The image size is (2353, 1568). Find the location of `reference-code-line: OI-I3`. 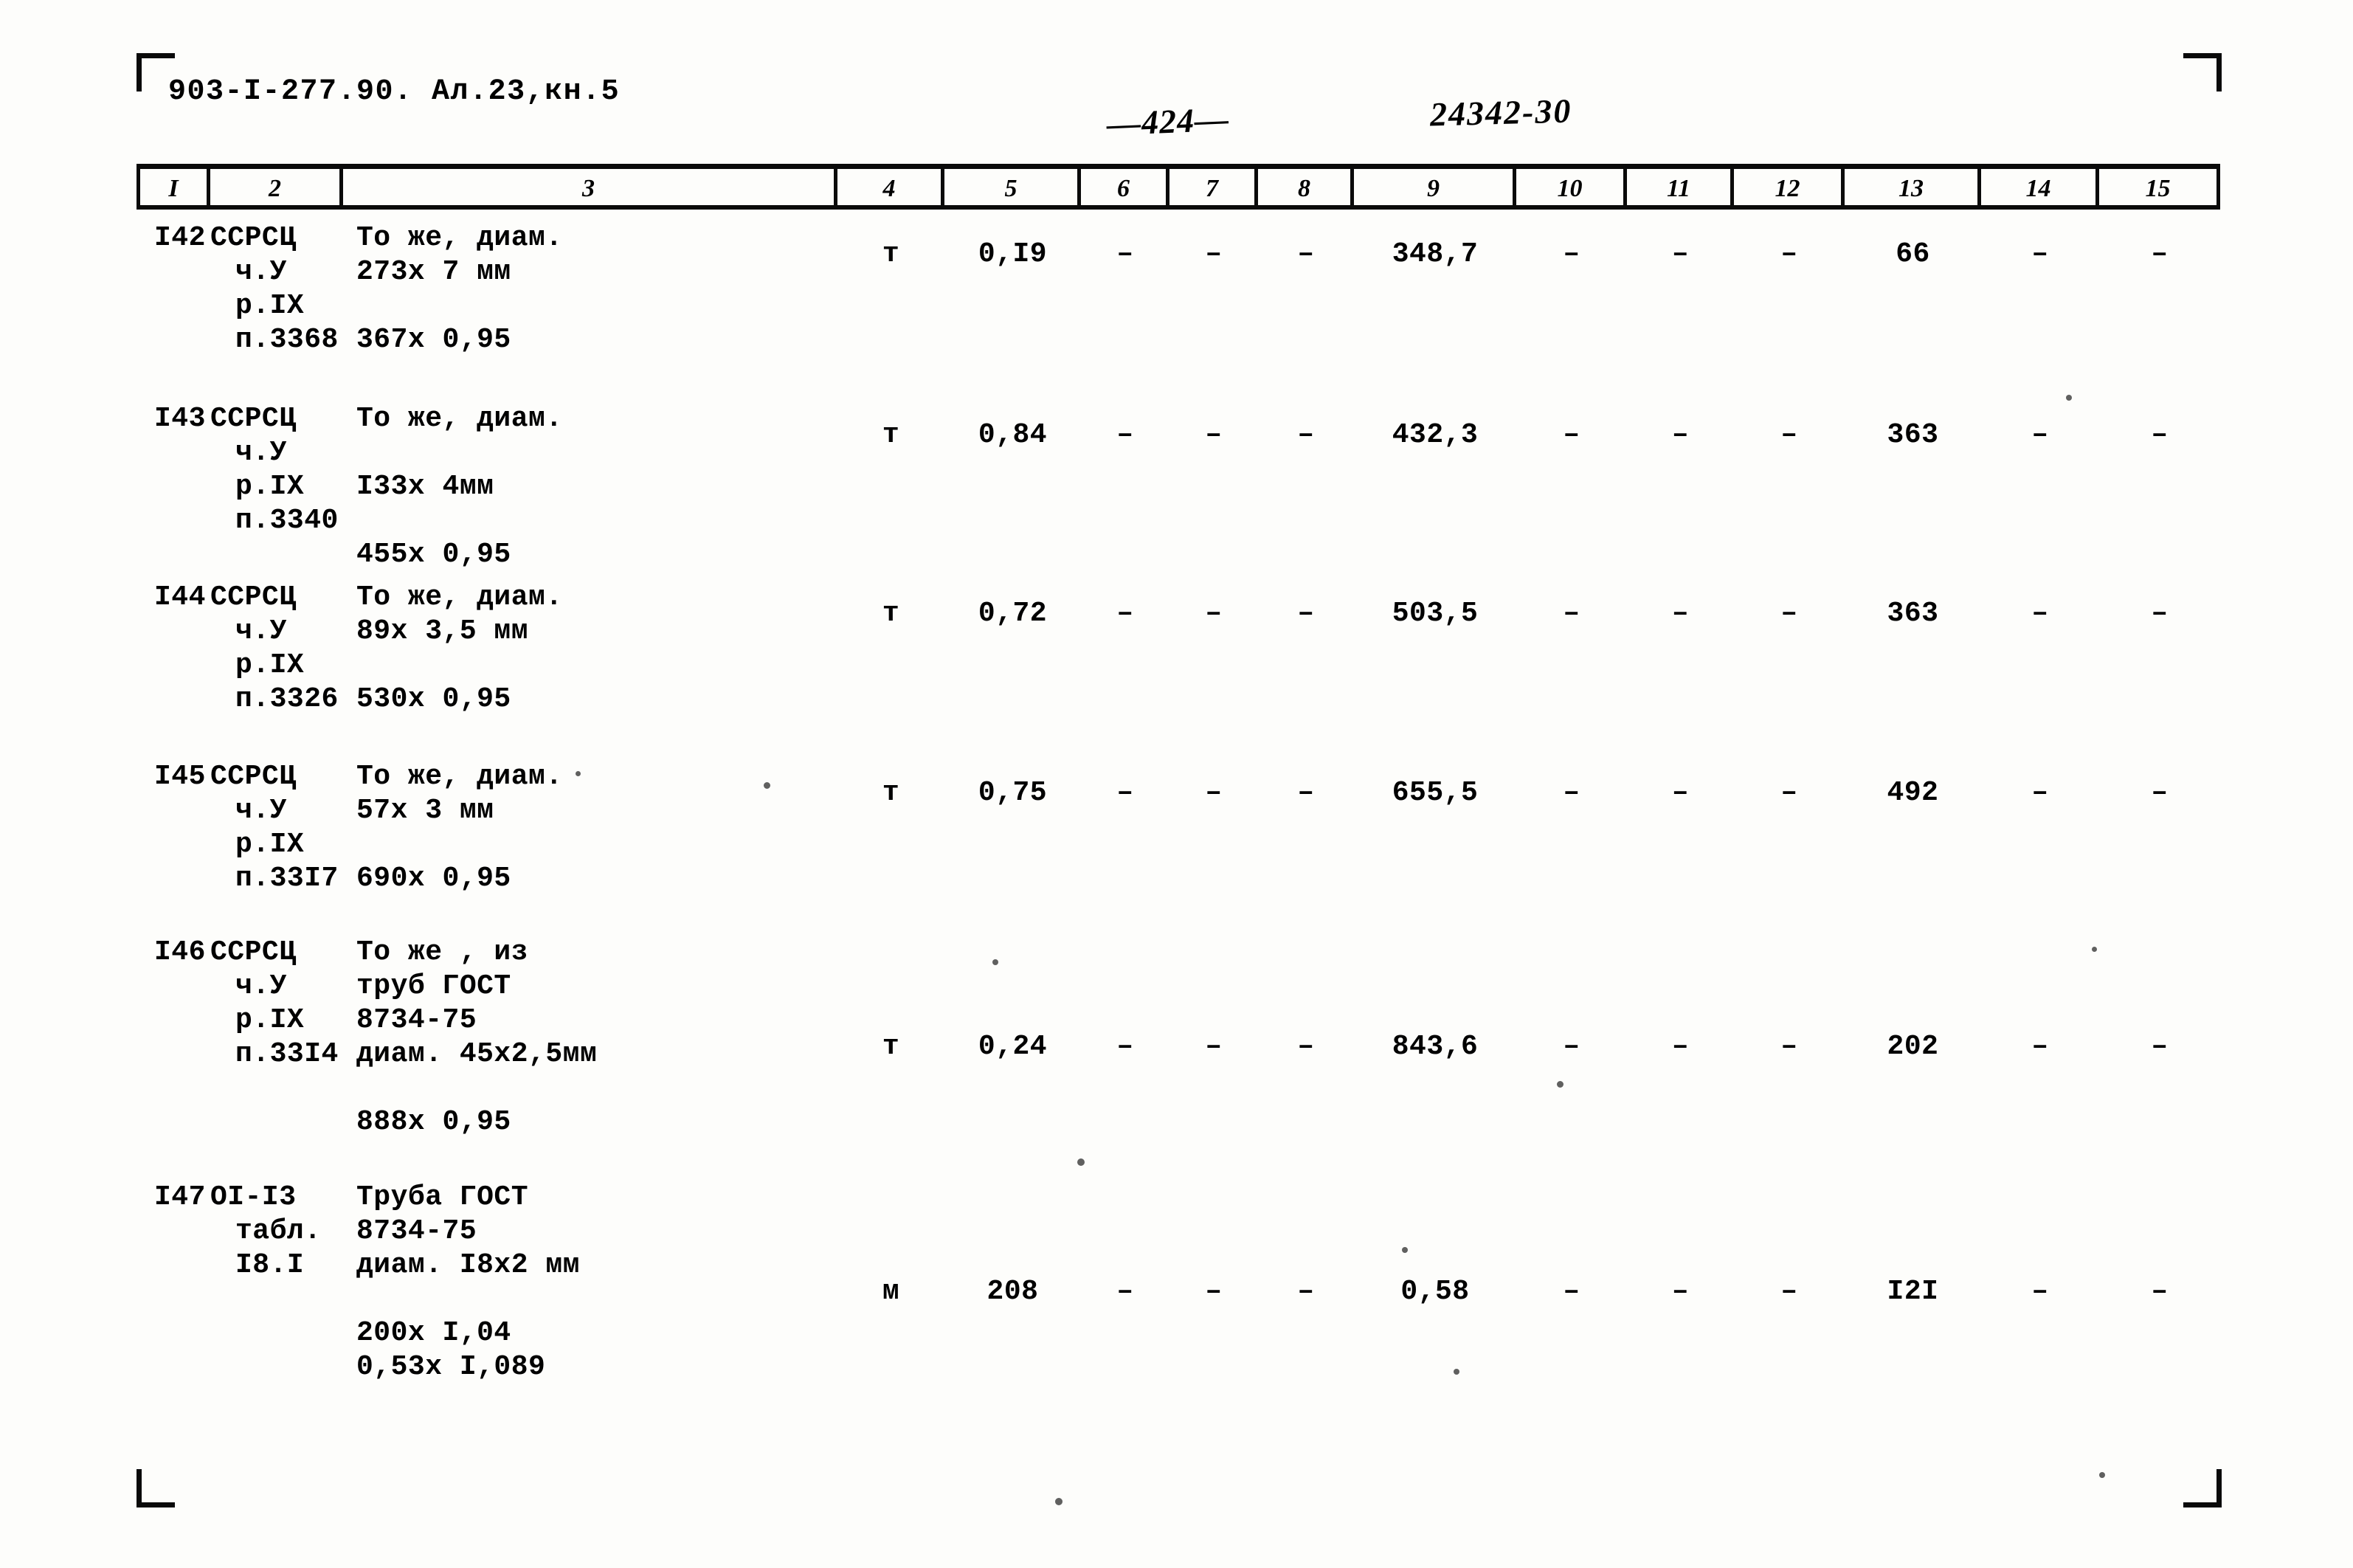

reference-code-line: OI-I3 is located at coordinates (254, 1197).